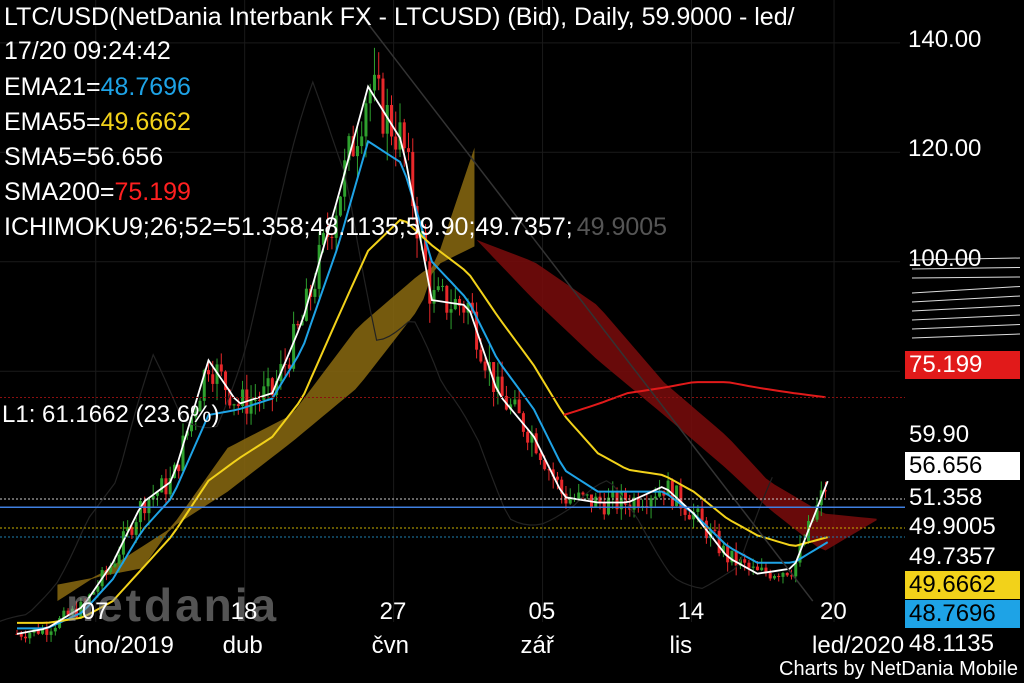 Image resolution: width=1024 pixels, height=683 pixels. I want to click on x-tick-month: zář, so click(537, 645).